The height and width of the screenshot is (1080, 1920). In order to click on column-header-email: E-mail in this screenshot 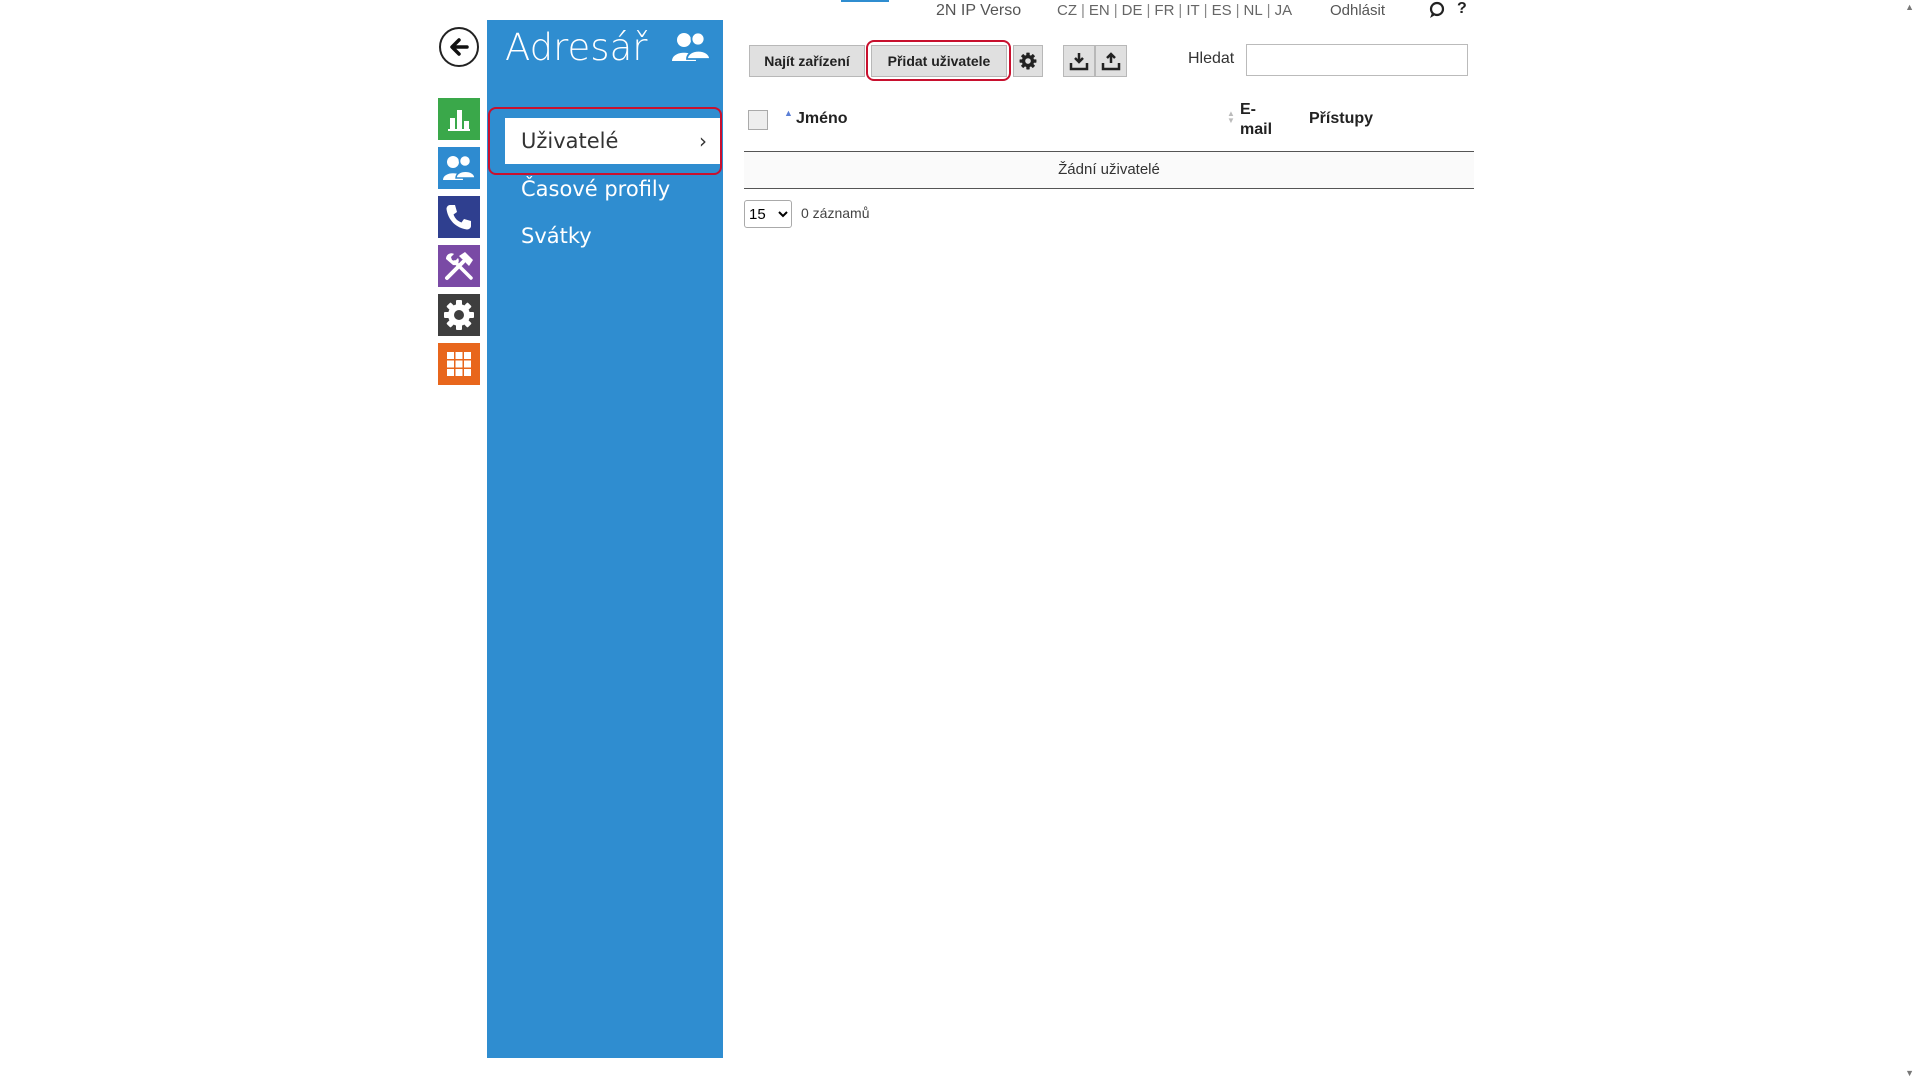, I will do `click(1260, 120)`.